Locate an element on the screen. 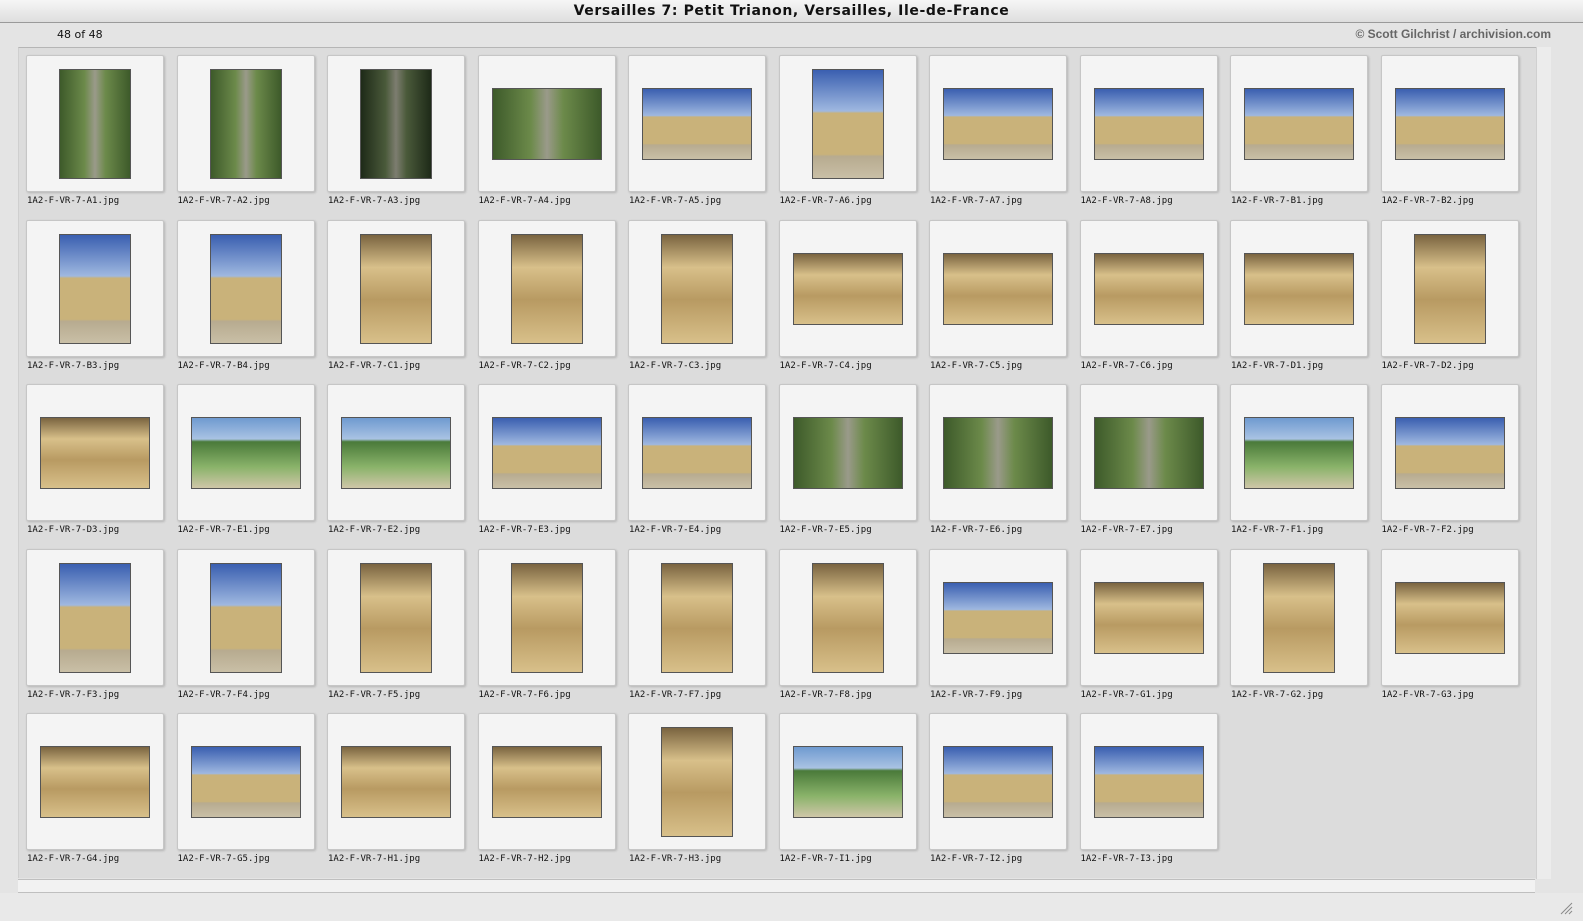 Image resolution: width=1583 pixels, height=921 pixels. thumbnail-cell: 1A2-F-VR-7-B4.jpg is located at coordinates (245, 293).